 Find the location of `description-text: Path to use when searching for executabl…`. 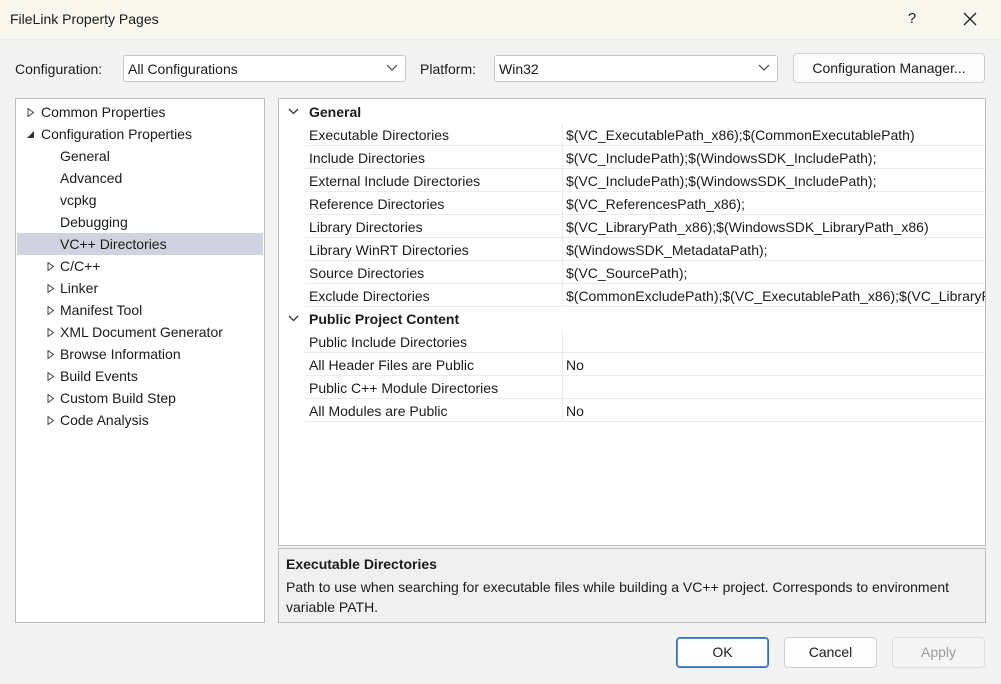

description-text: Path to use when searching for executabl… is located at coordinates (618, 597).